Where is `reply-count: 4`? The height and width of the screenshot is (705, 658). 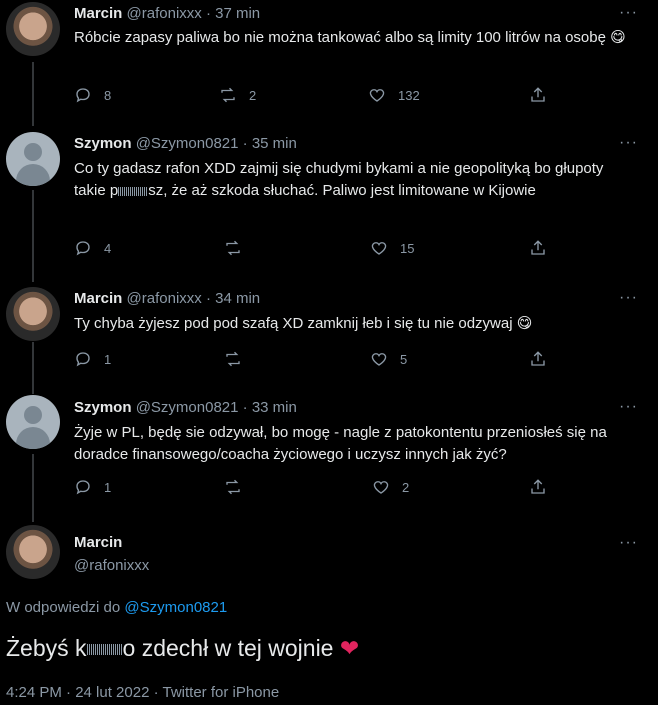 reply-count: 4 is located at coordinates (108, 248).